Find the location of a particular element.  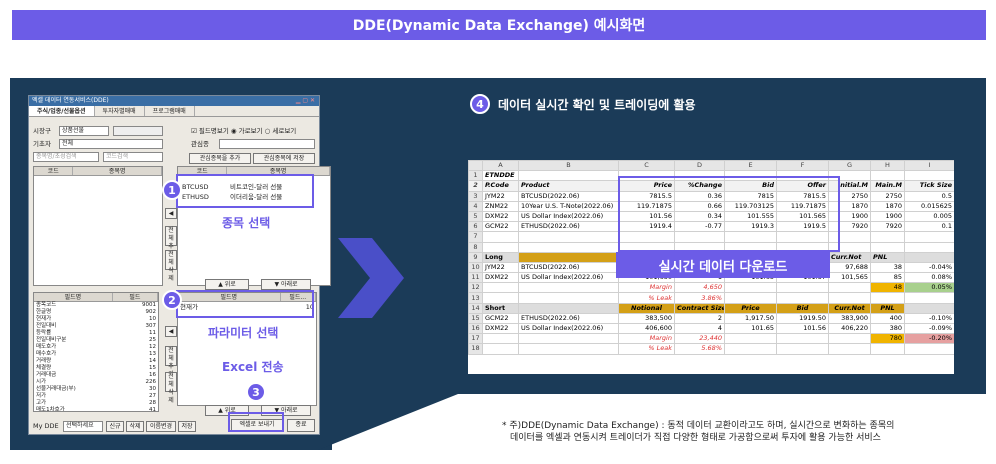

tab-stock: 주식/업종/선물옵션 is located at coordinates (62, 111).